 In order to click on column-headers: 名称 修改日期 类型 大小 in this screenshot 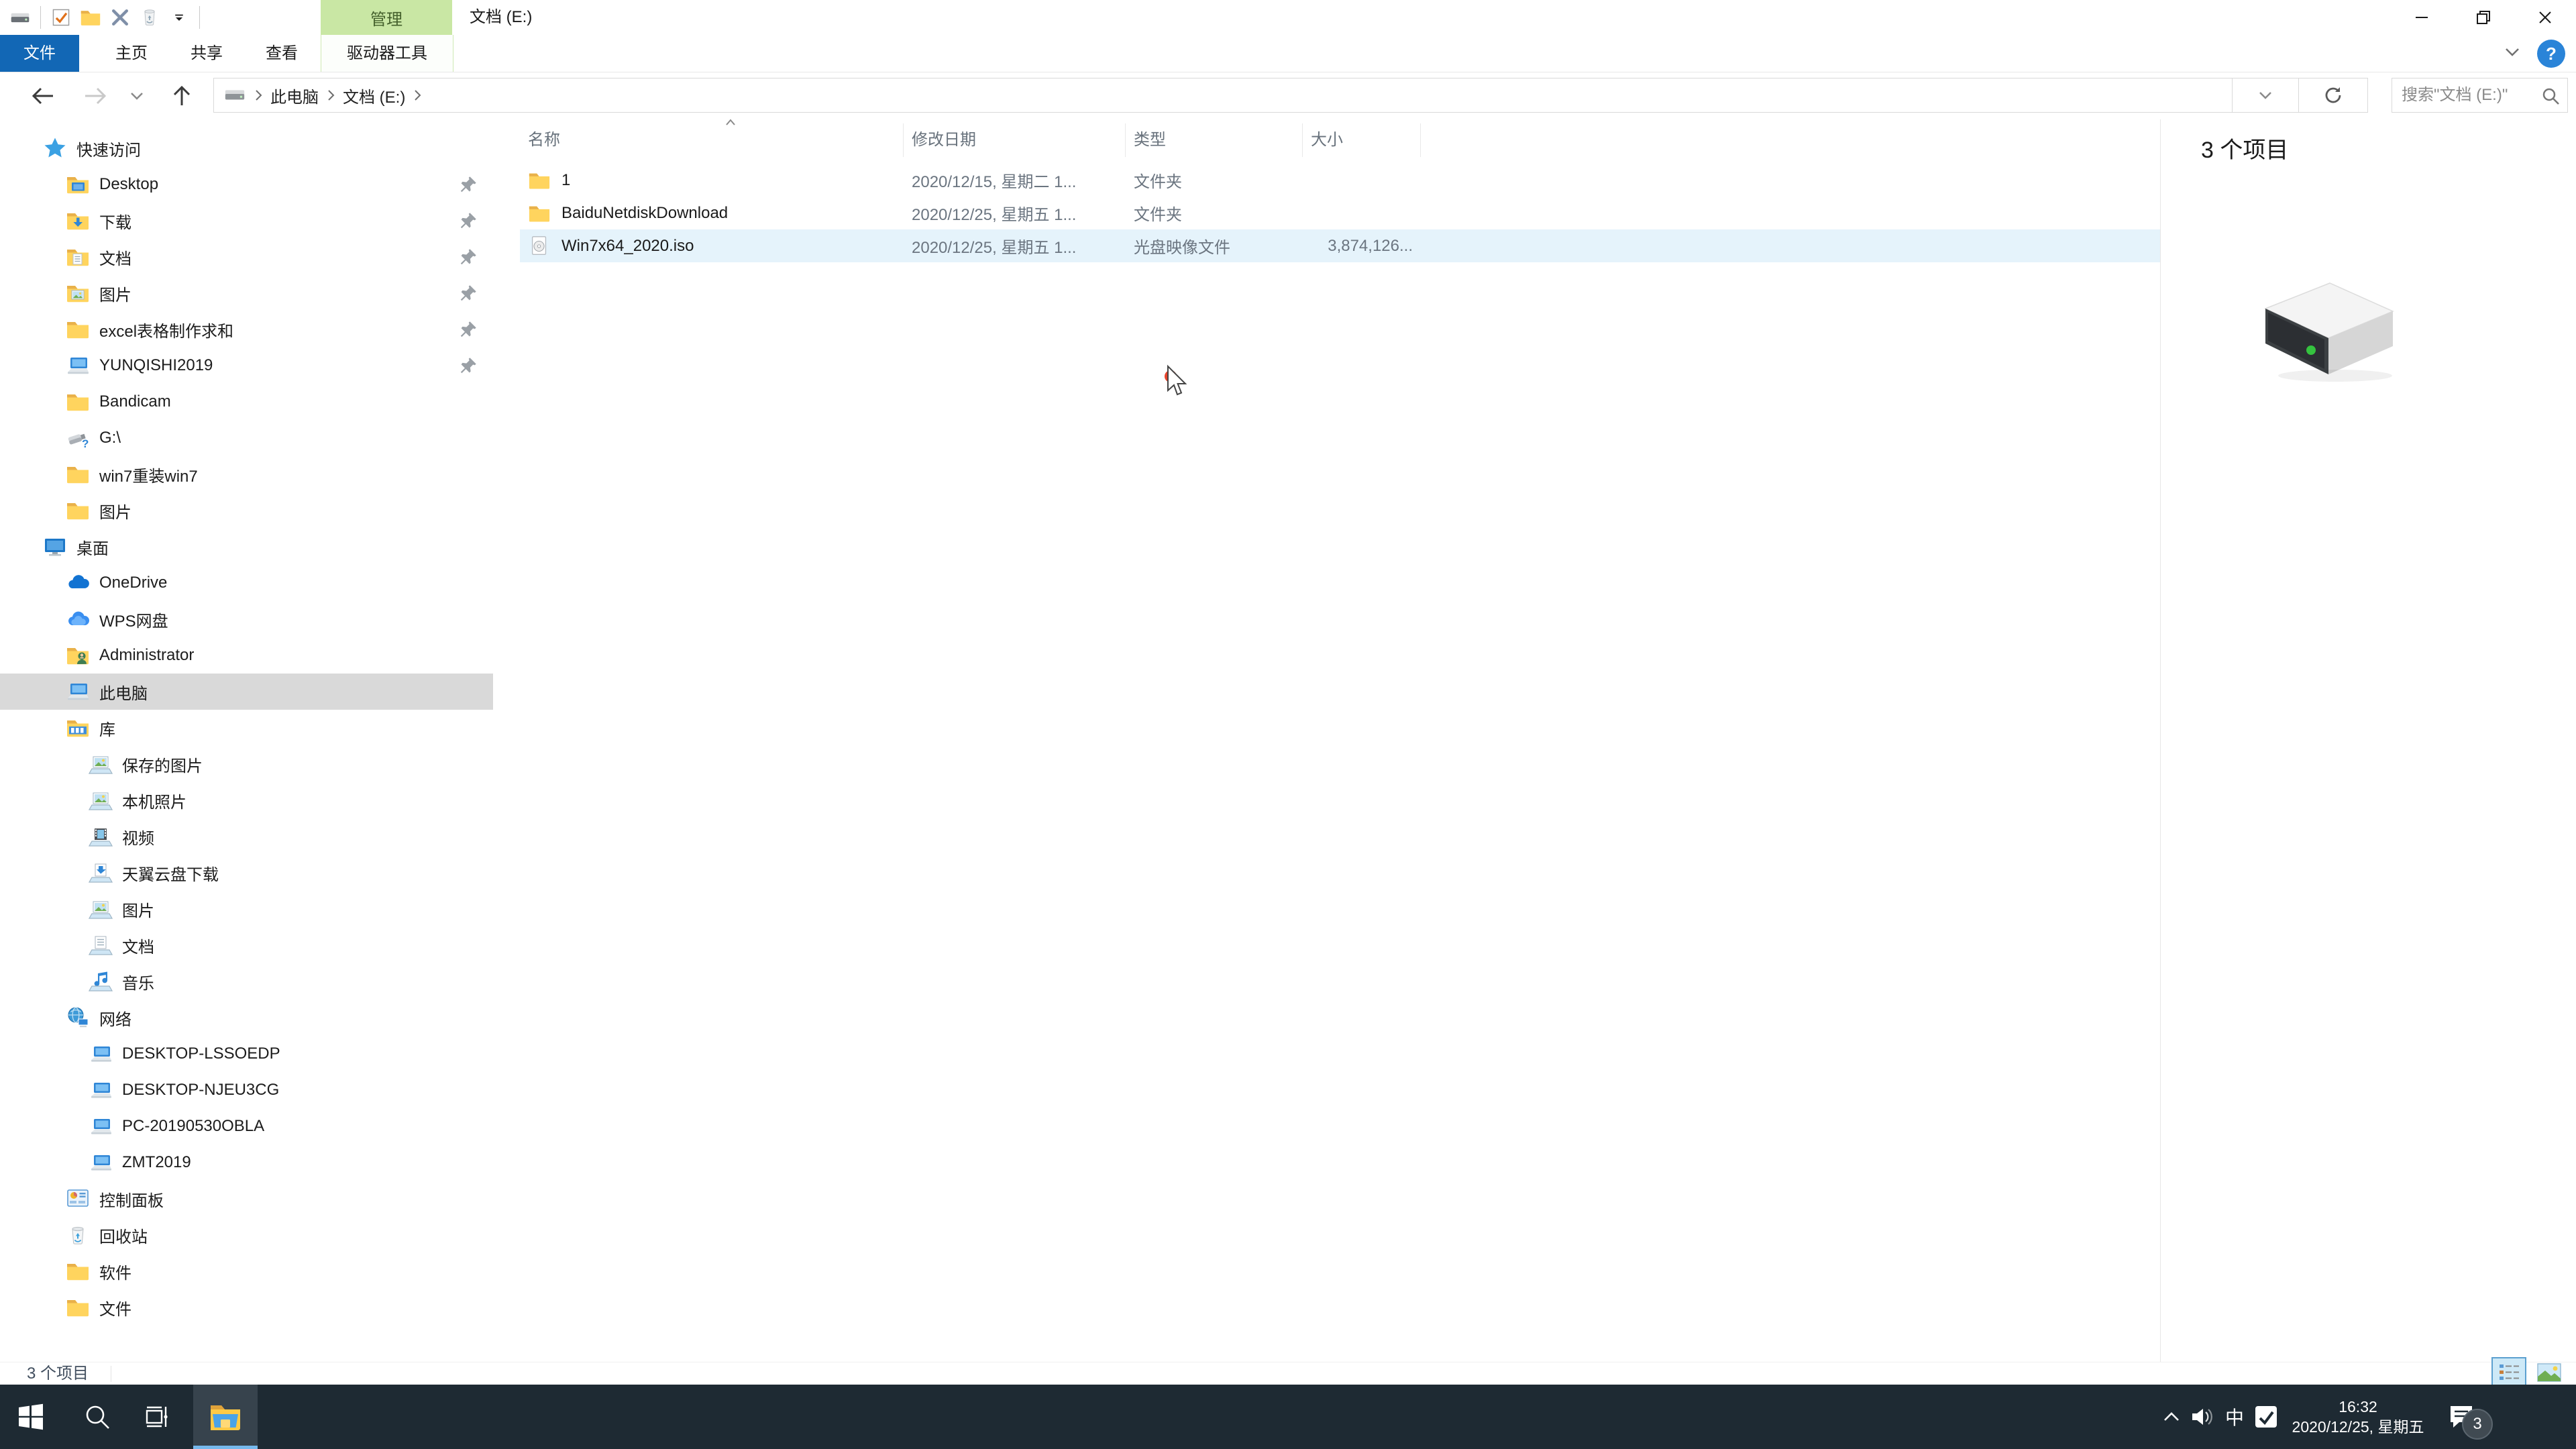, I will do `click(970, 140)`.